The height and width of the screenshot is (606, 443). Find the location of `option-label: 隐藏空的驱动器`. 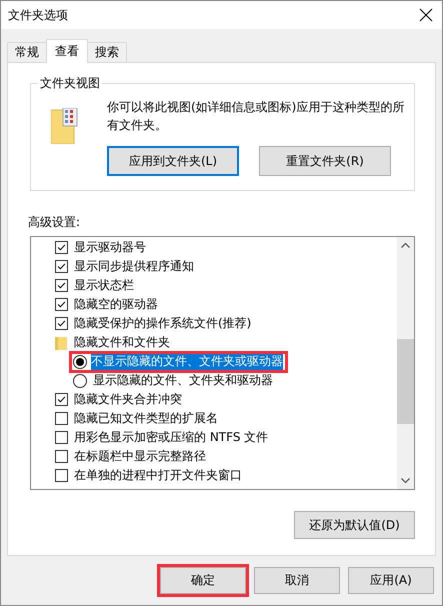

option-label: 隐藏空的驱动器 is located at coordinates (116, 304).